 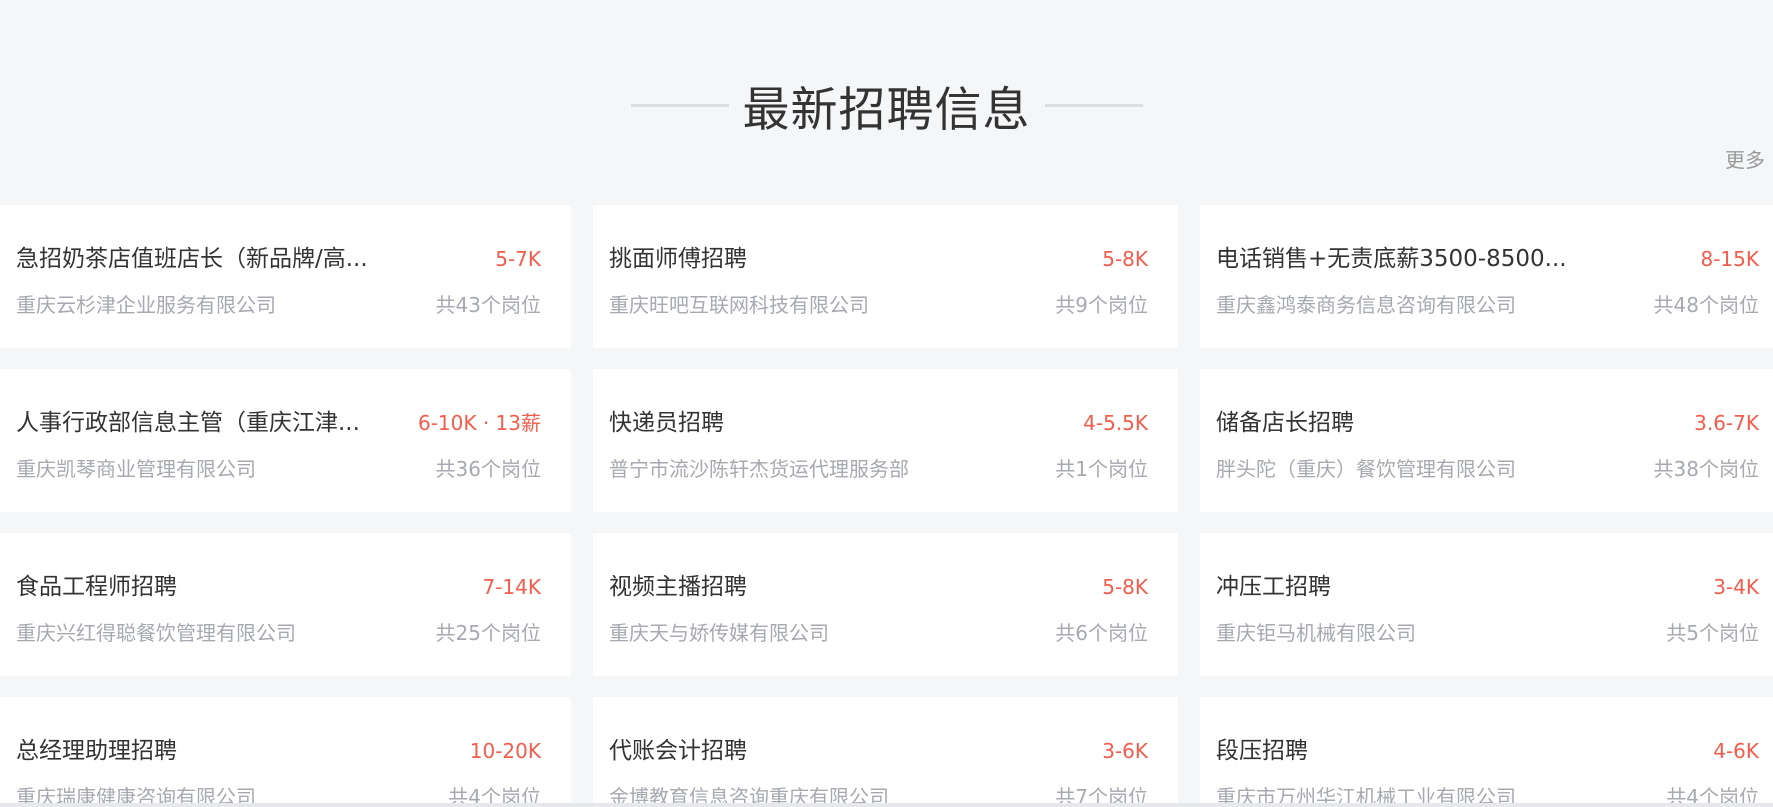 What do you see at coordinates (96, 748) in the screenshot?
I see `job-title: 总经理助理招聘` at bounding box center [96, 748].